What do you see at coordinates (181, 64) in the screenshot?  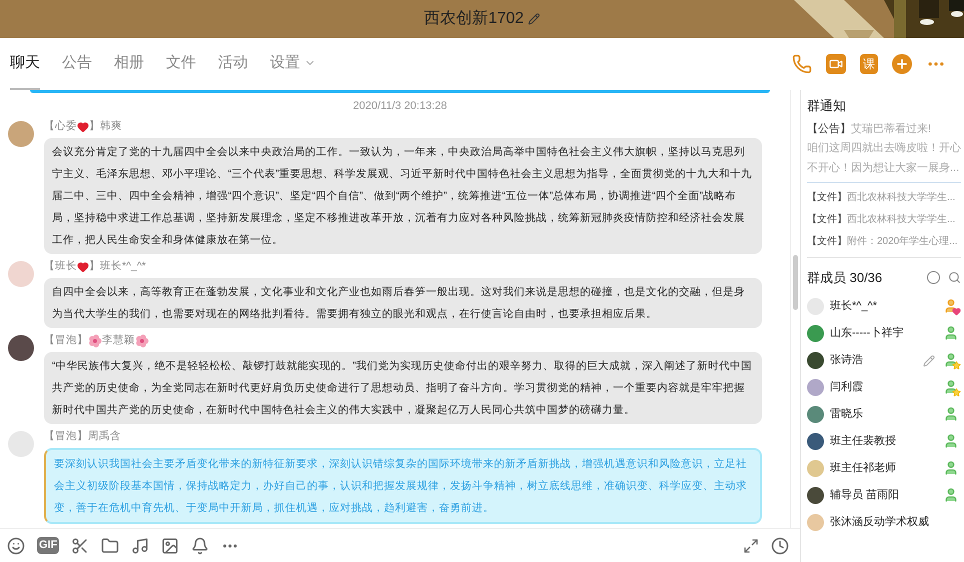 I see `tab: 文件` at bounding box center [181, 64].